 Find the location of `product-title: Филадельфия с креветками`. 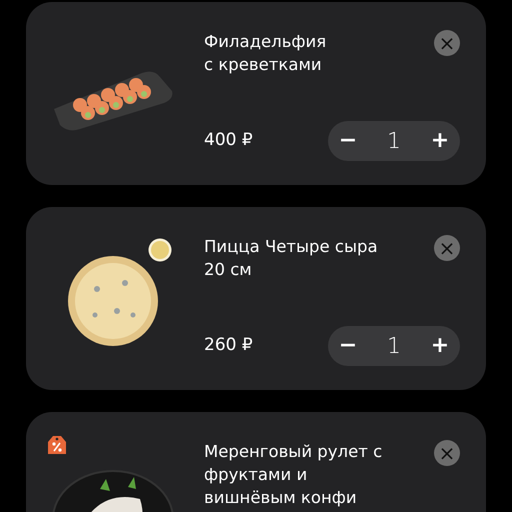

product-title: Филадельфия с креветками is located at coordinates (265, 53).